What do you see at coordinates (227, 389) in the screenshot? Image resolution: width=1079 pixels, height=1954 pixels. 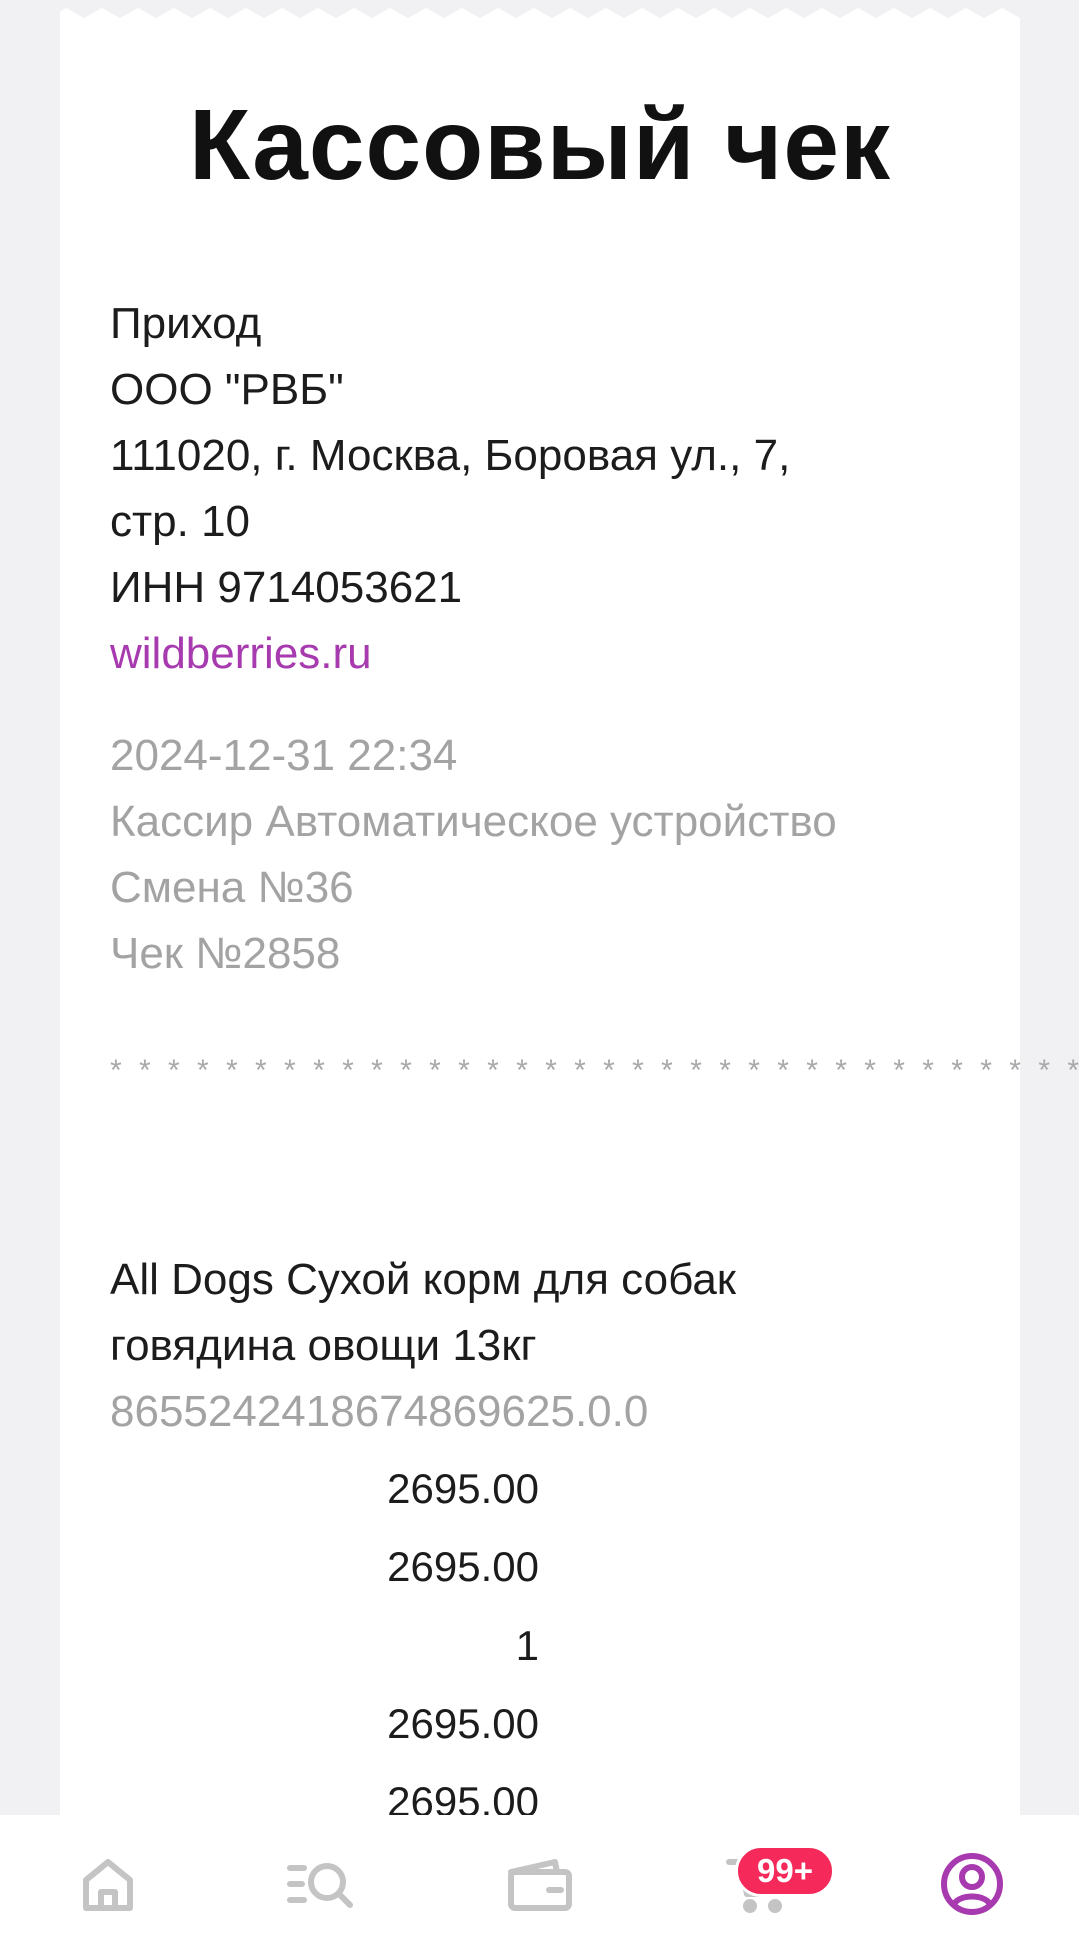 I see `company-name: ООО "РВБ"` at bounding box center [227, 389].